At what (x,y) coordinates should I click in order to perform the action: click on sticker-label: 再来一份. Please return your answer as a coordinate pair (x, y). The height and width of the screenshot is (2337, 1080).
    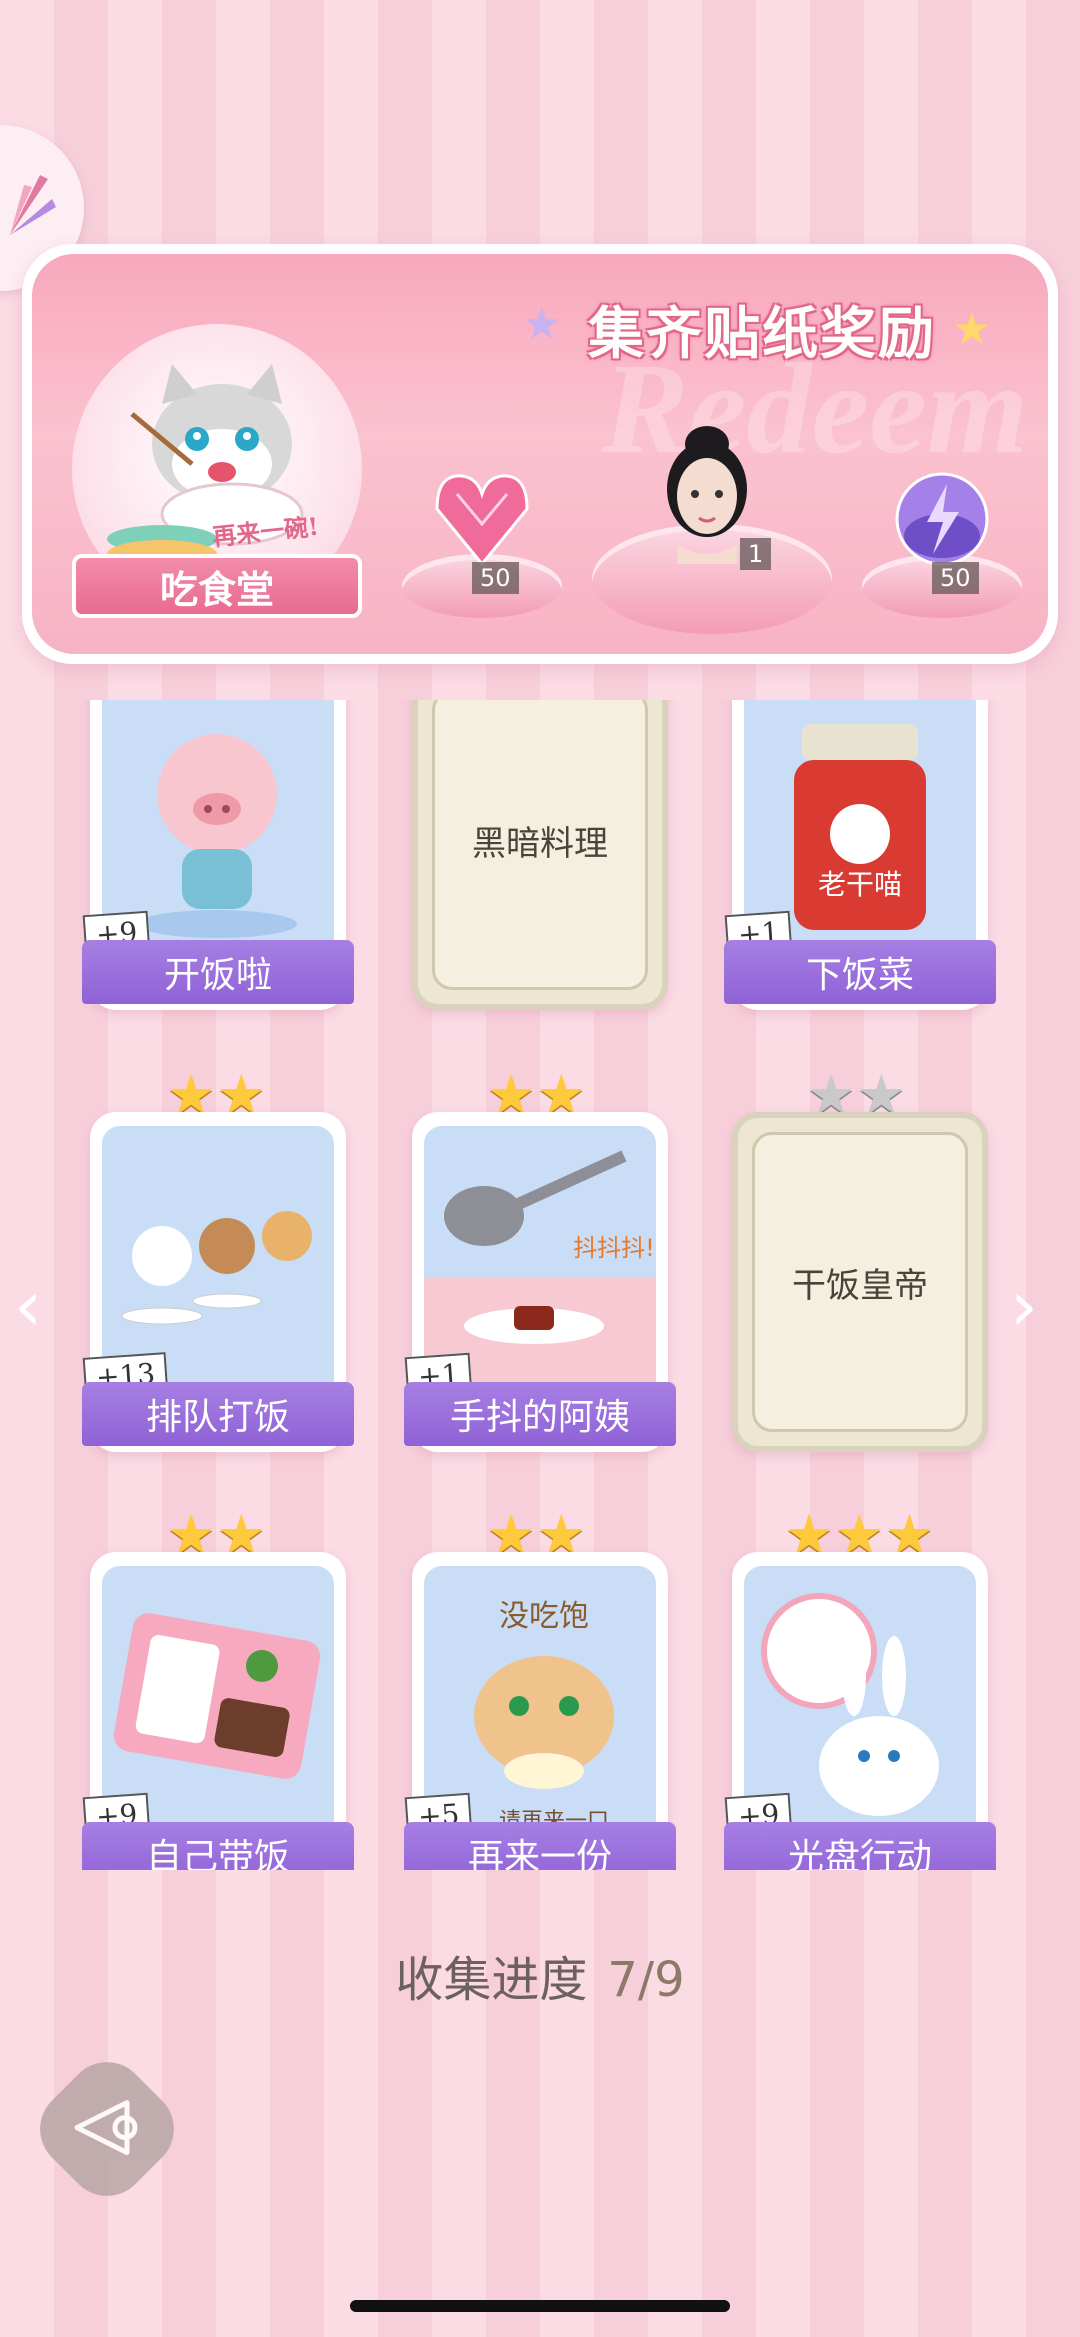
    Looking at the image, I should click on (540, 1846).